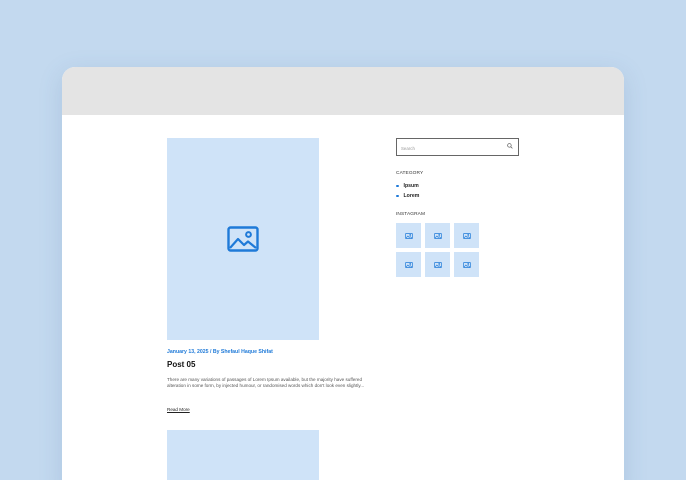 The height and width of the screenshot is (480, 686). I want to click on category-label: Ipsum, so click(411, 186).